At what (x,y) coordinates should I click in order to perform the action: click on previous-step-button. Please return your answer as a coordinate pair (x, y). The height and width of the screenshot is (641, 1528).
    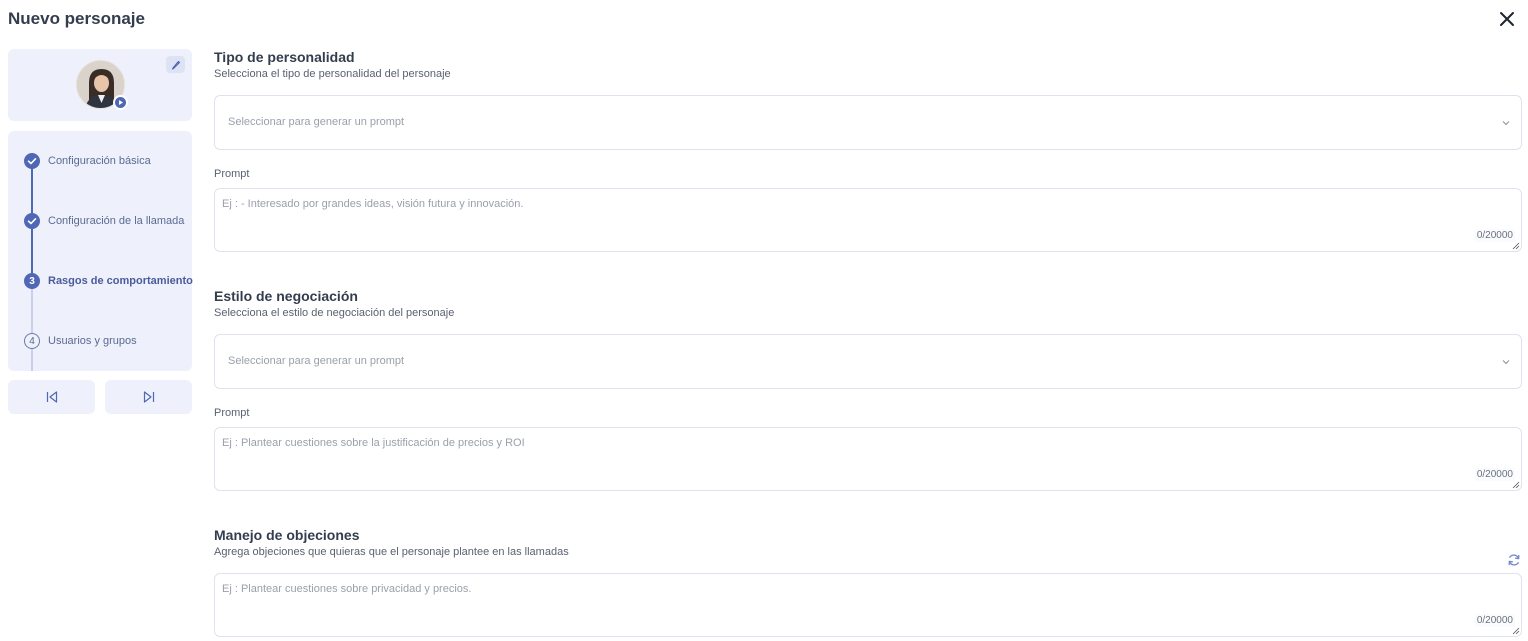
    Looking at the image, I should click on (51, 397).